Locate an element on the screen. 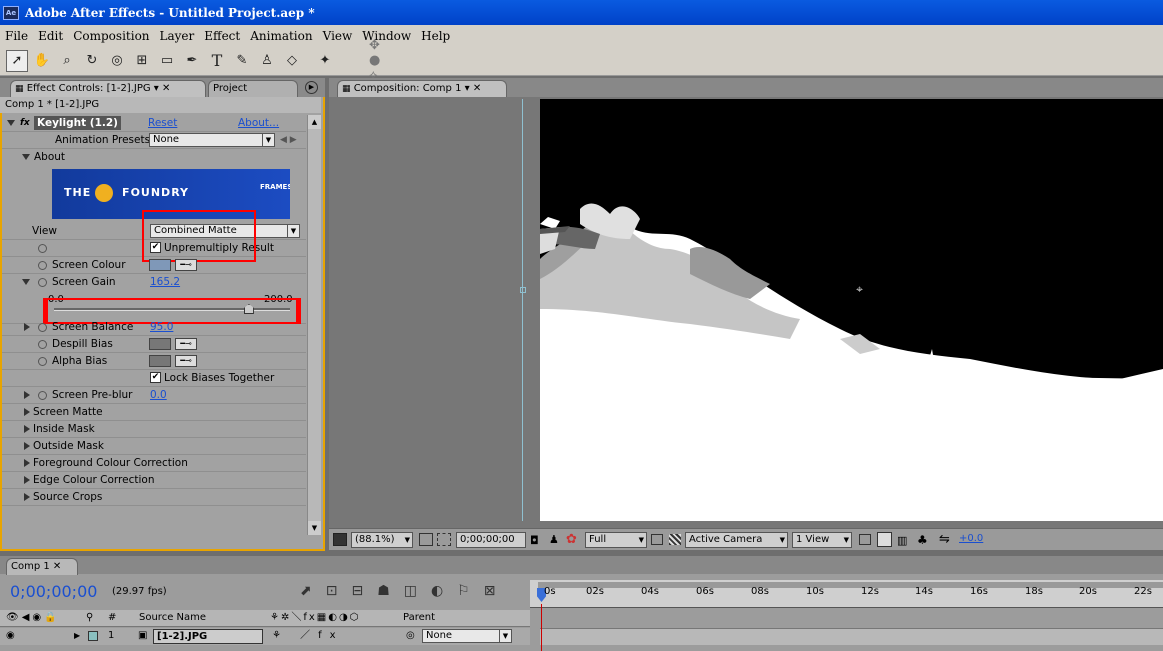 The image size is (1163, 651). timeline-switches-icons: ⬈⊡⊟☗◫◐⚐⊠ is located at coordinates (404, 591).